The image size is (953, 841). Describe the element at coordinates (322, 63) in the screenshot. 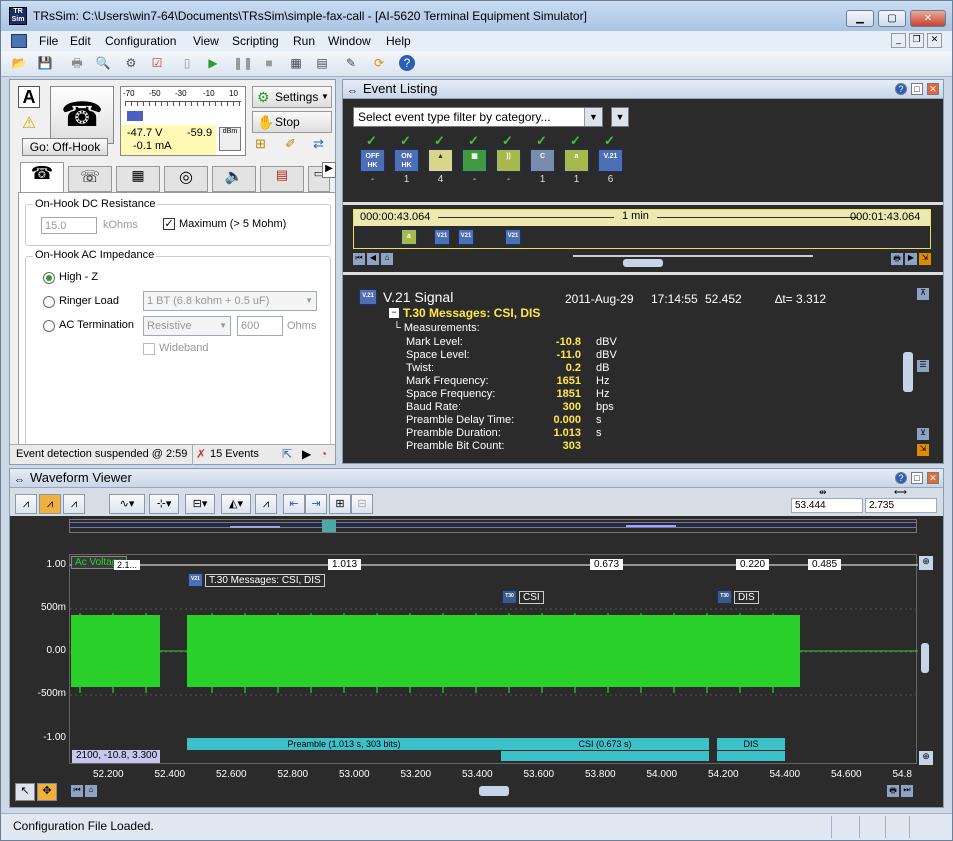

I see `notes-icon: ▤` at that location.